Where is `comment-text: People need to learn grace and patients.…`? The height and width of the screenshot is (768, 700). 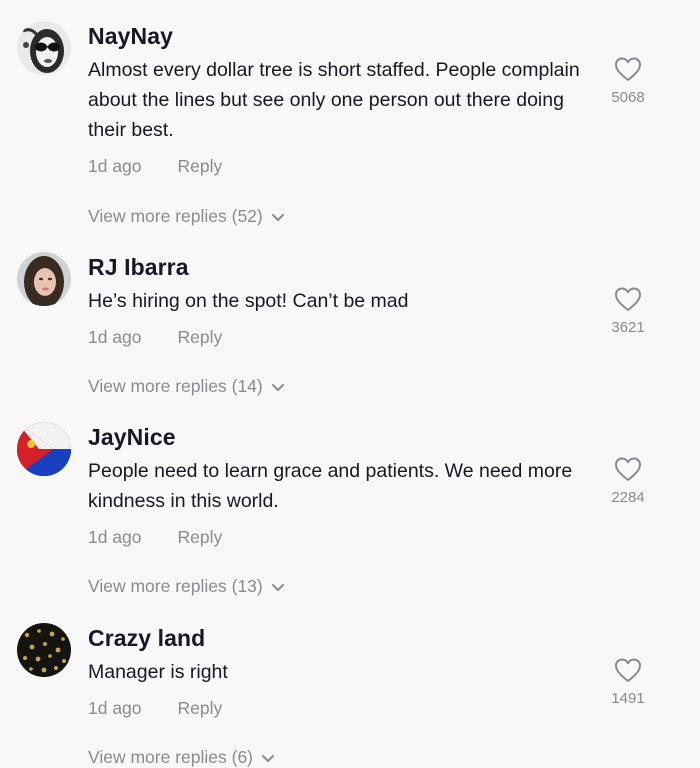 comment-text: People need to learn grace and patients.… is located at coordinates (330, 486).